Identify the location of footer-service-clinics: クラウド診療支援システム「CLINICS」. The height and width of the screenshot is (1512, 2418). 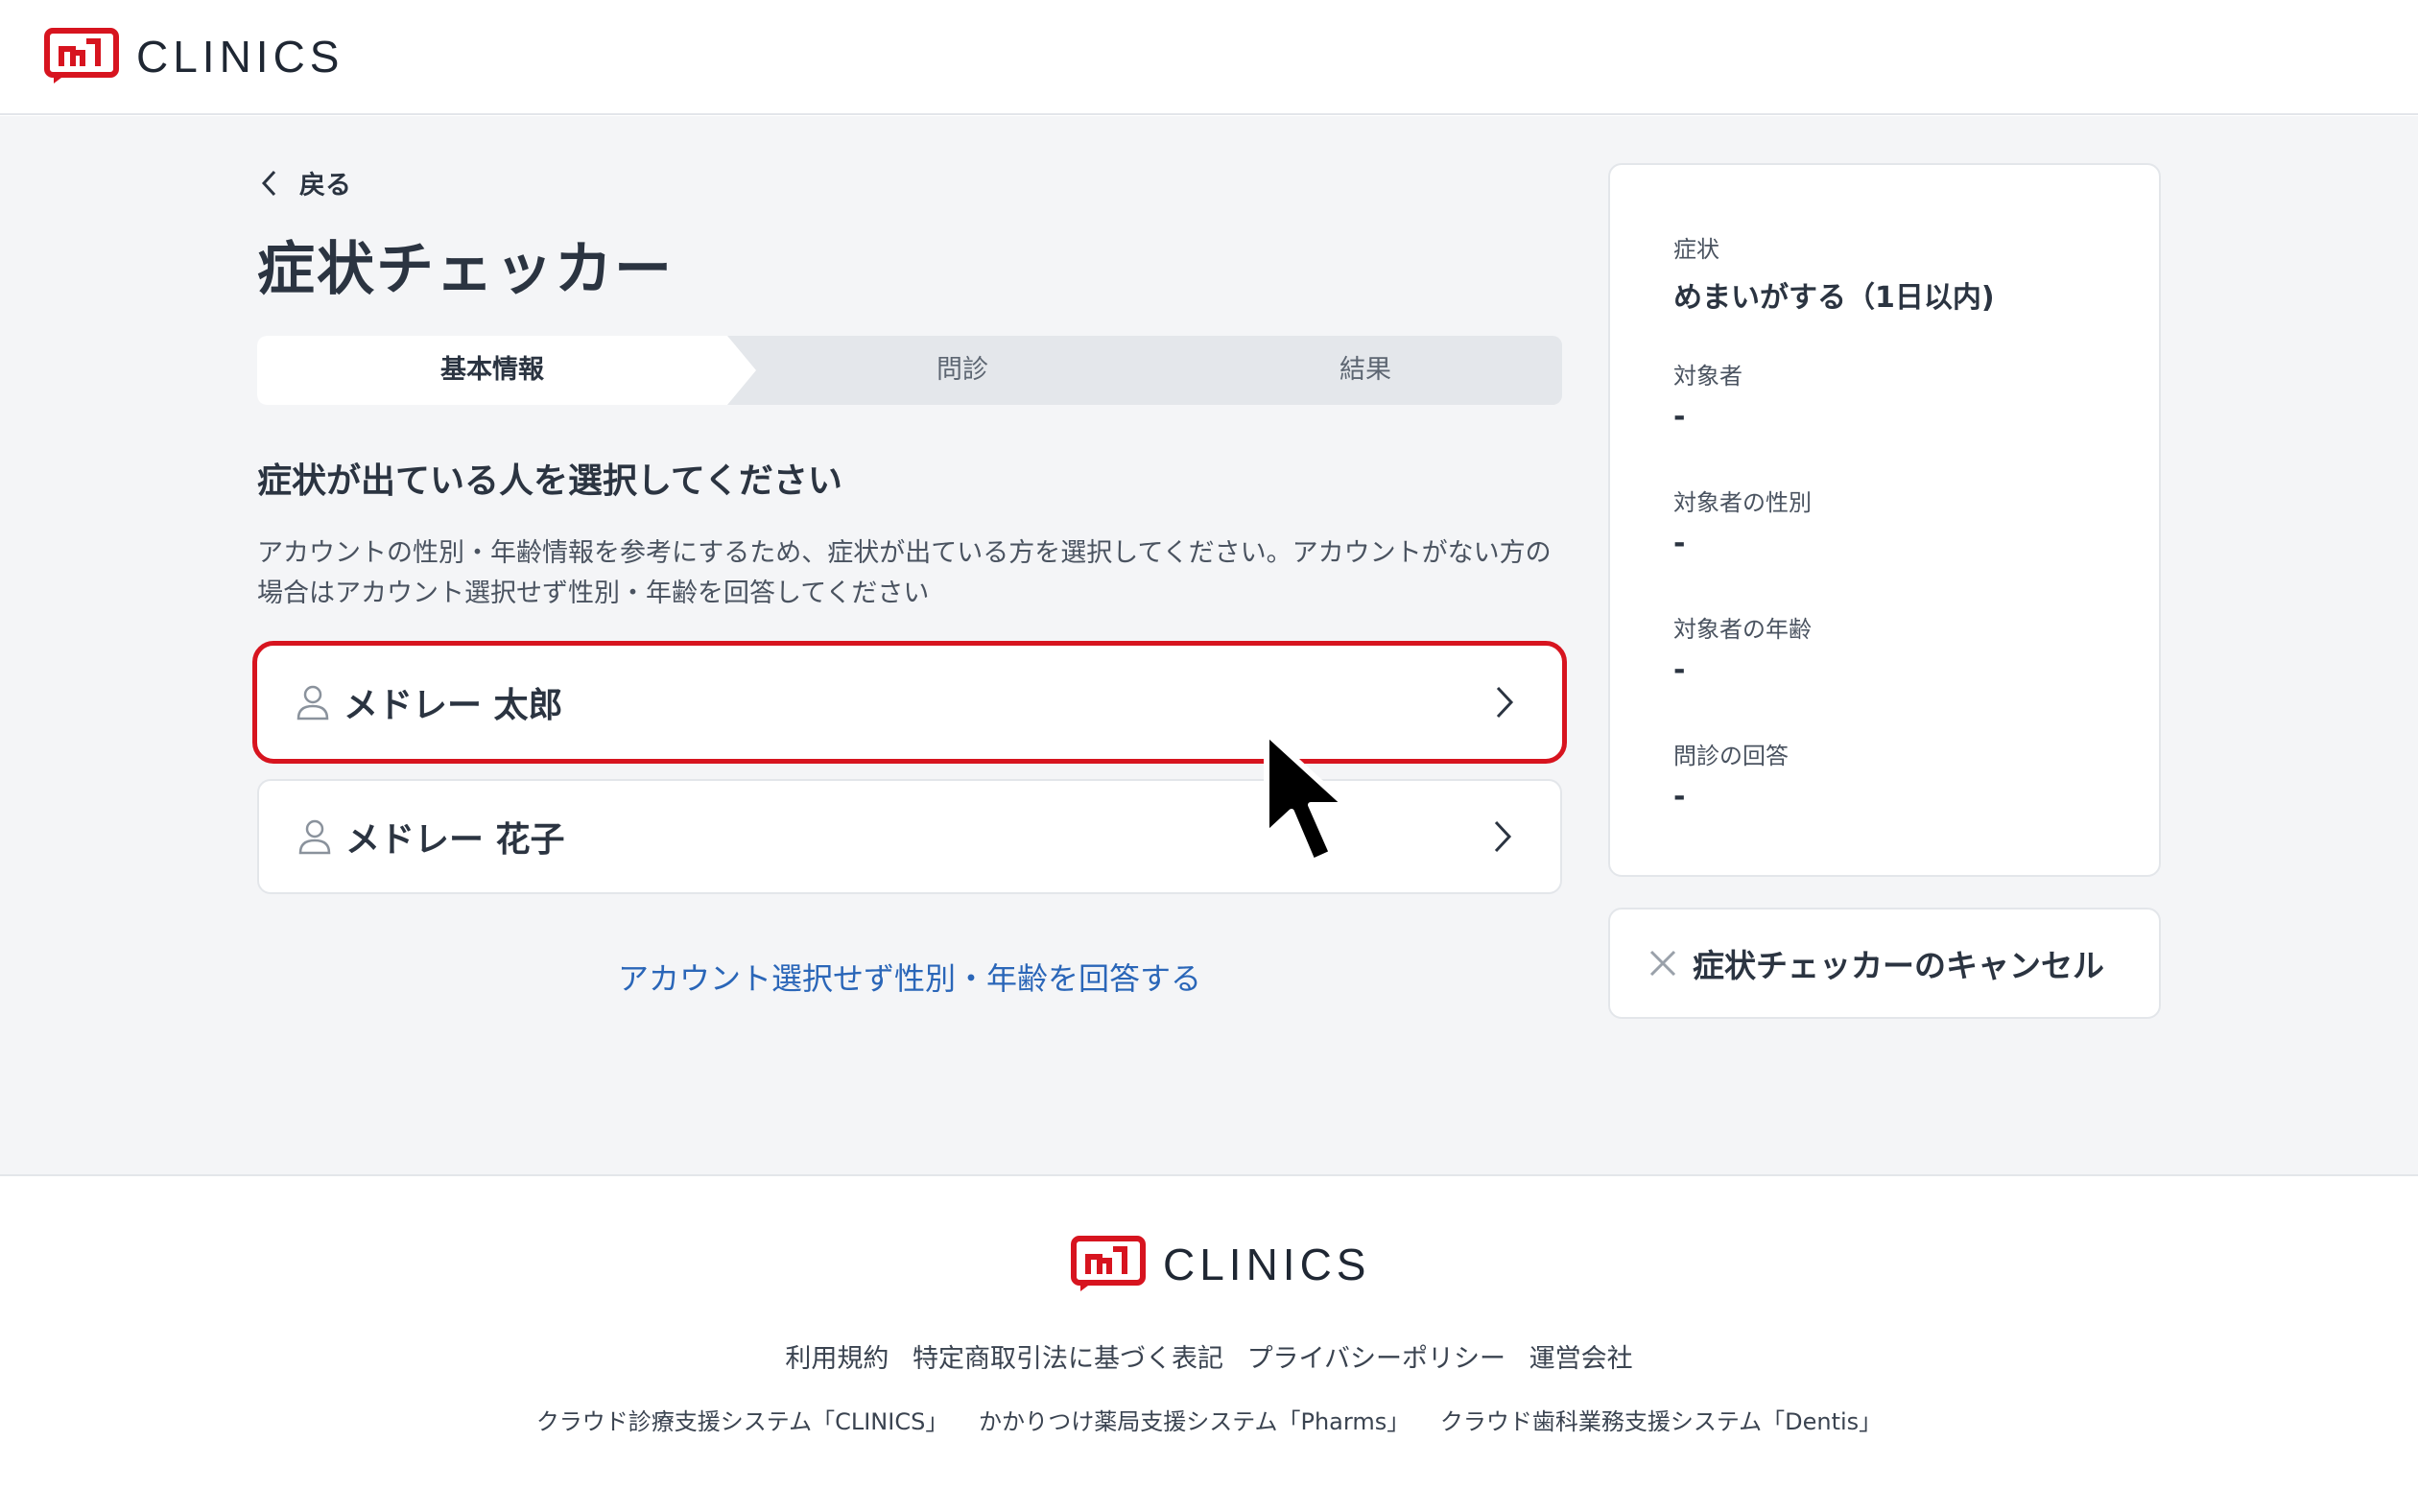
(743, 1421).